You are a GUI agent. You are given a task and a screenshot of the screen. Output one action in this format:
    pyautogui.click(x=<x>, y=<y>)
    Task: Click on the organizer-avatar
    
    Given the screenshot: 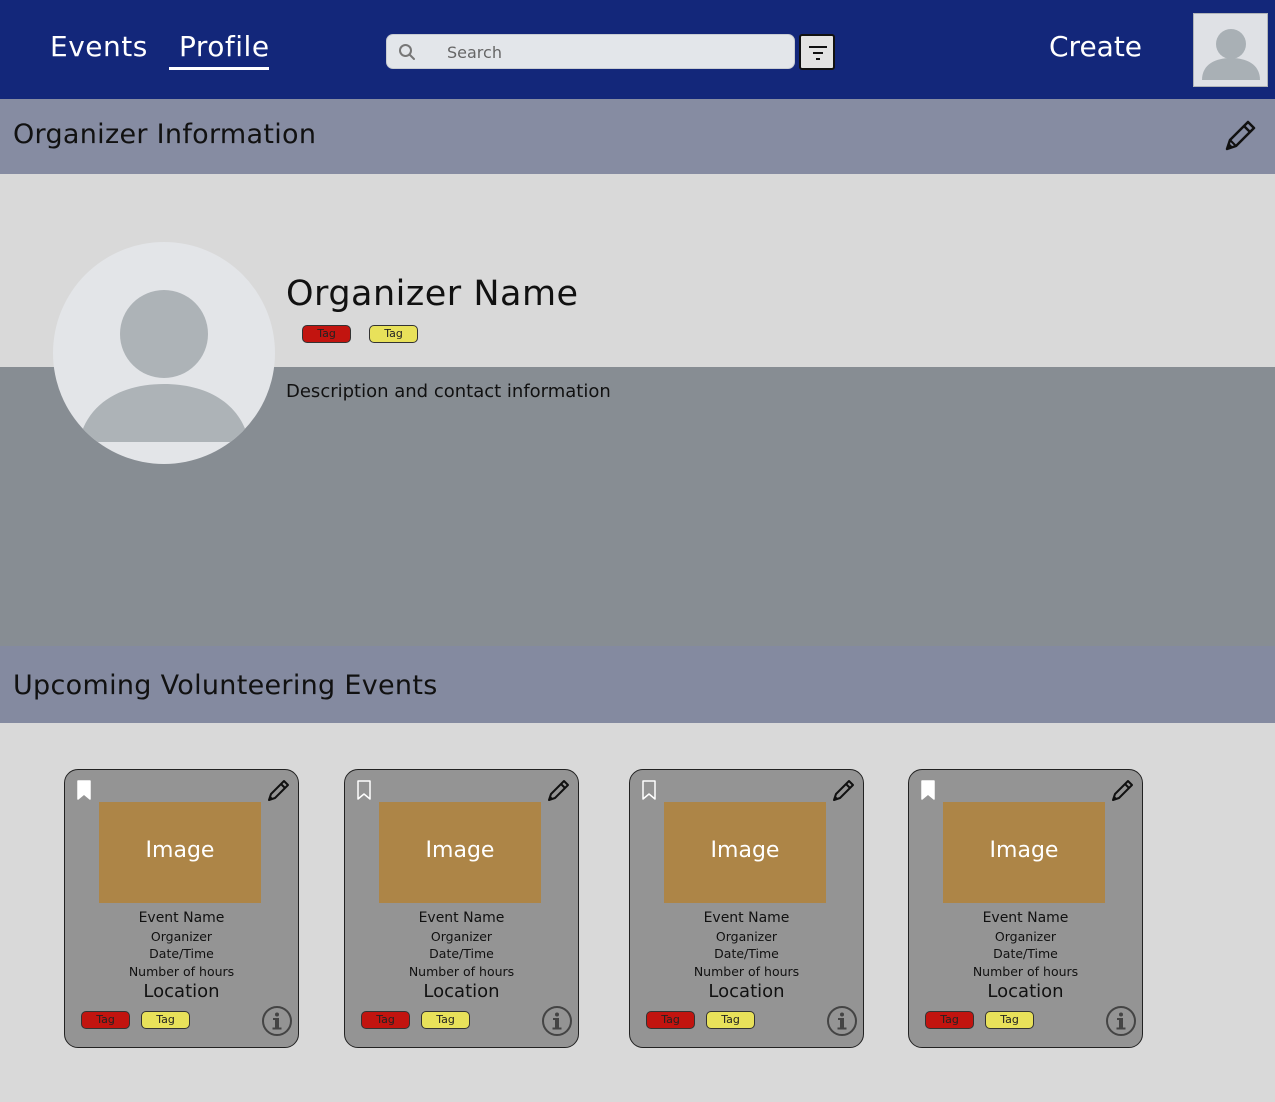 What is the action you would take?
    pyautogui.click(x=164, y=353)
    